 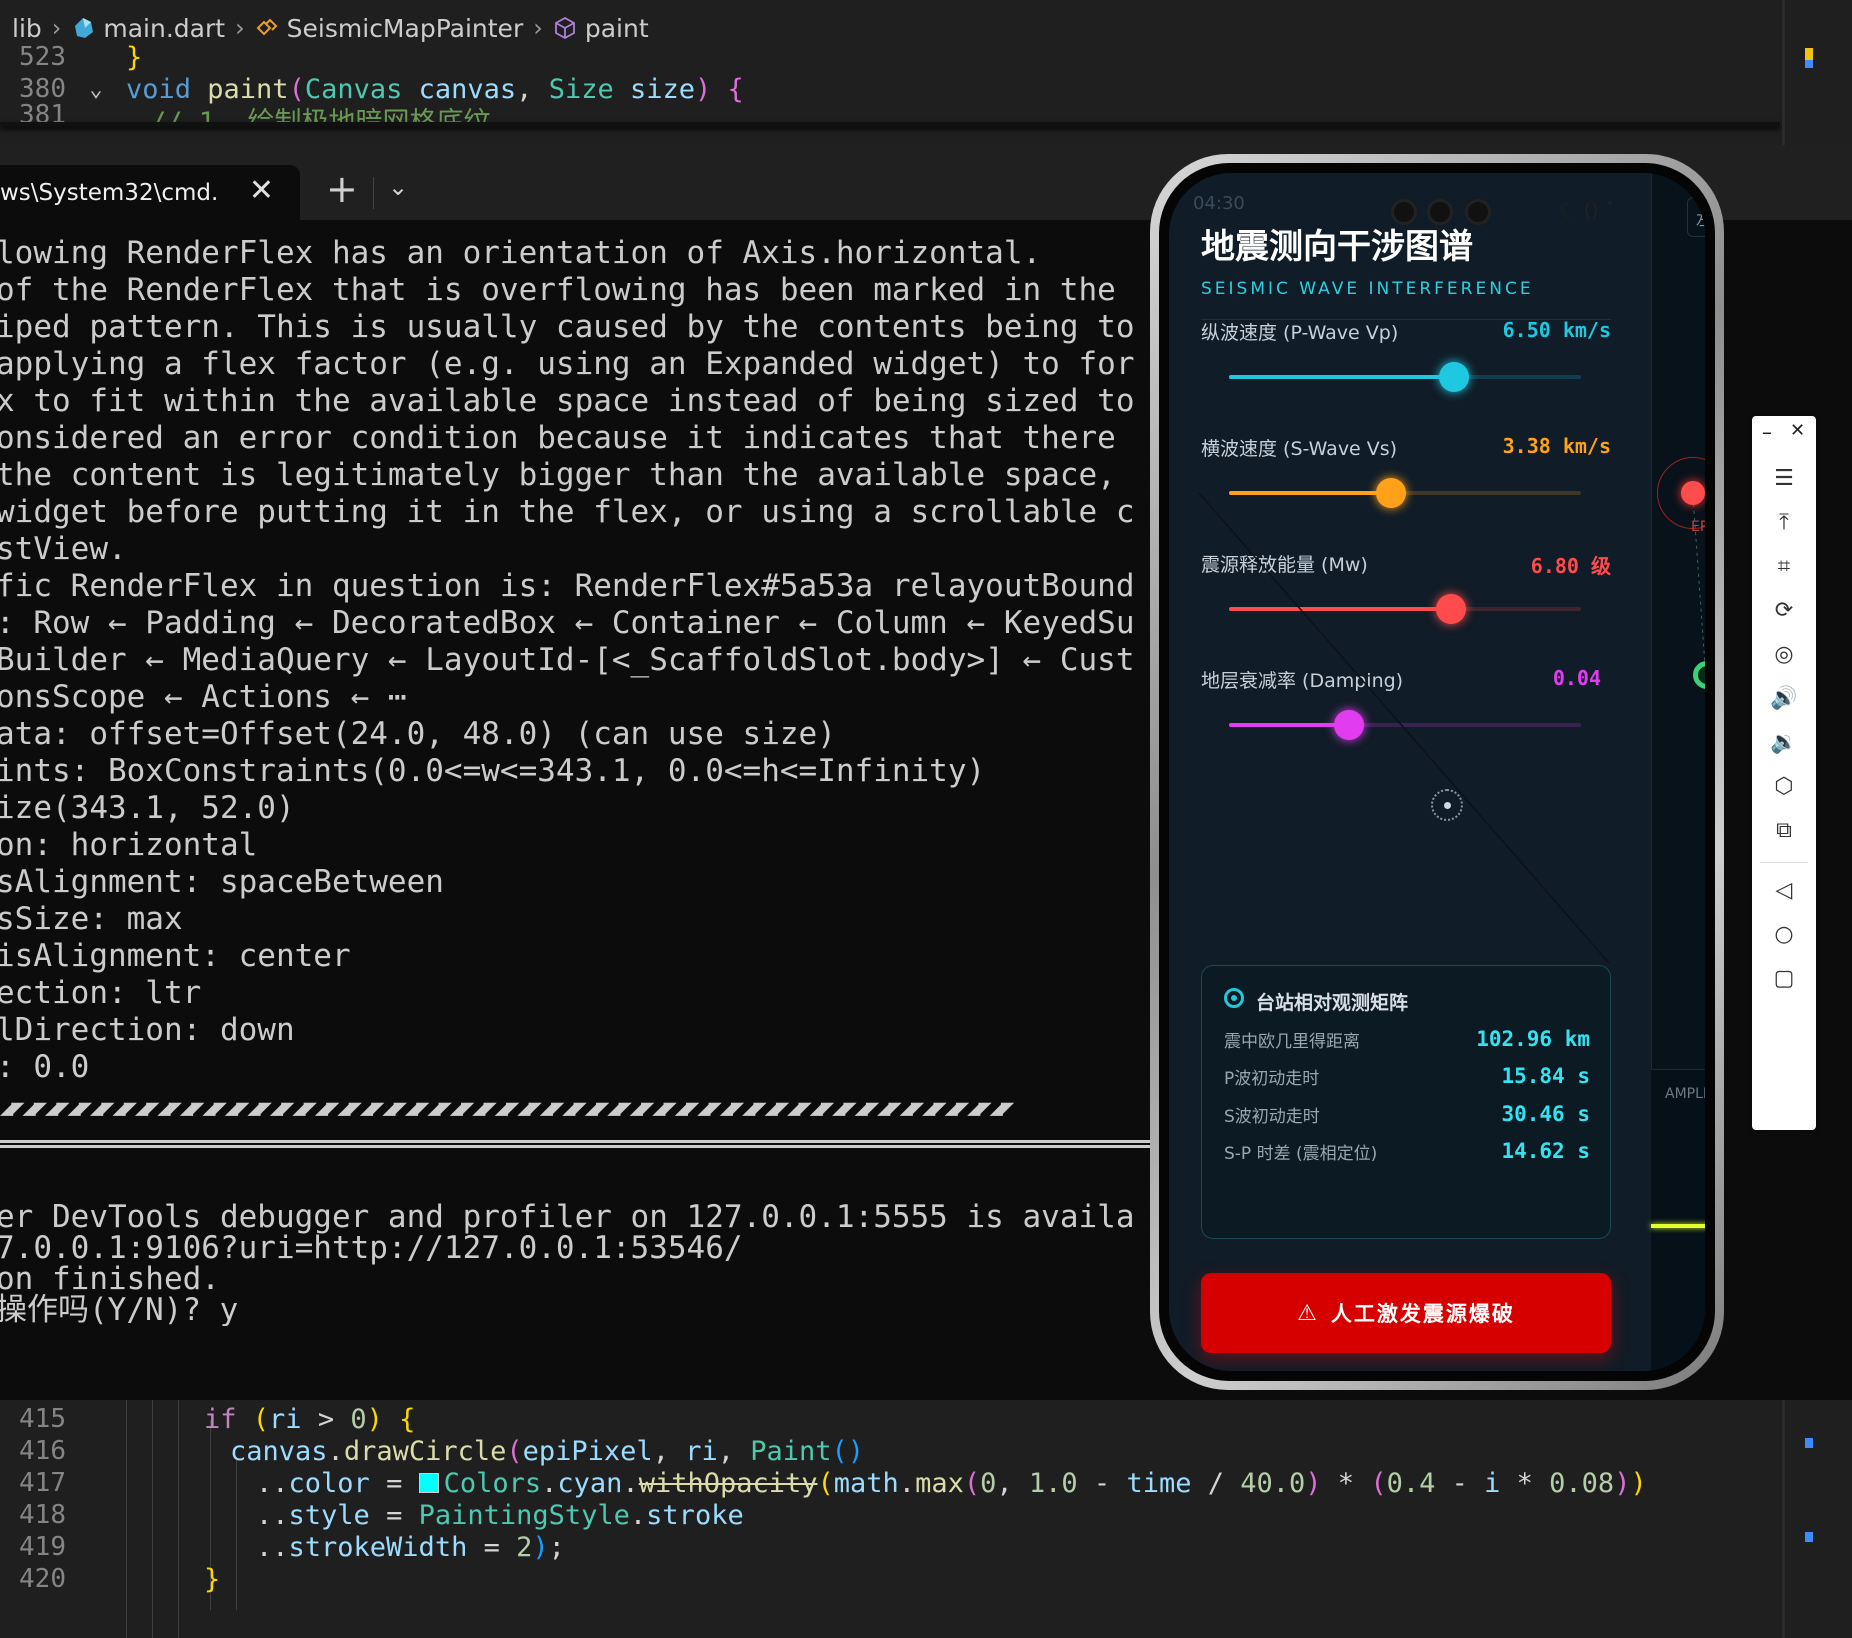 I want to click on volume-down-icon: 🔉, so click(x=1784, y=742).